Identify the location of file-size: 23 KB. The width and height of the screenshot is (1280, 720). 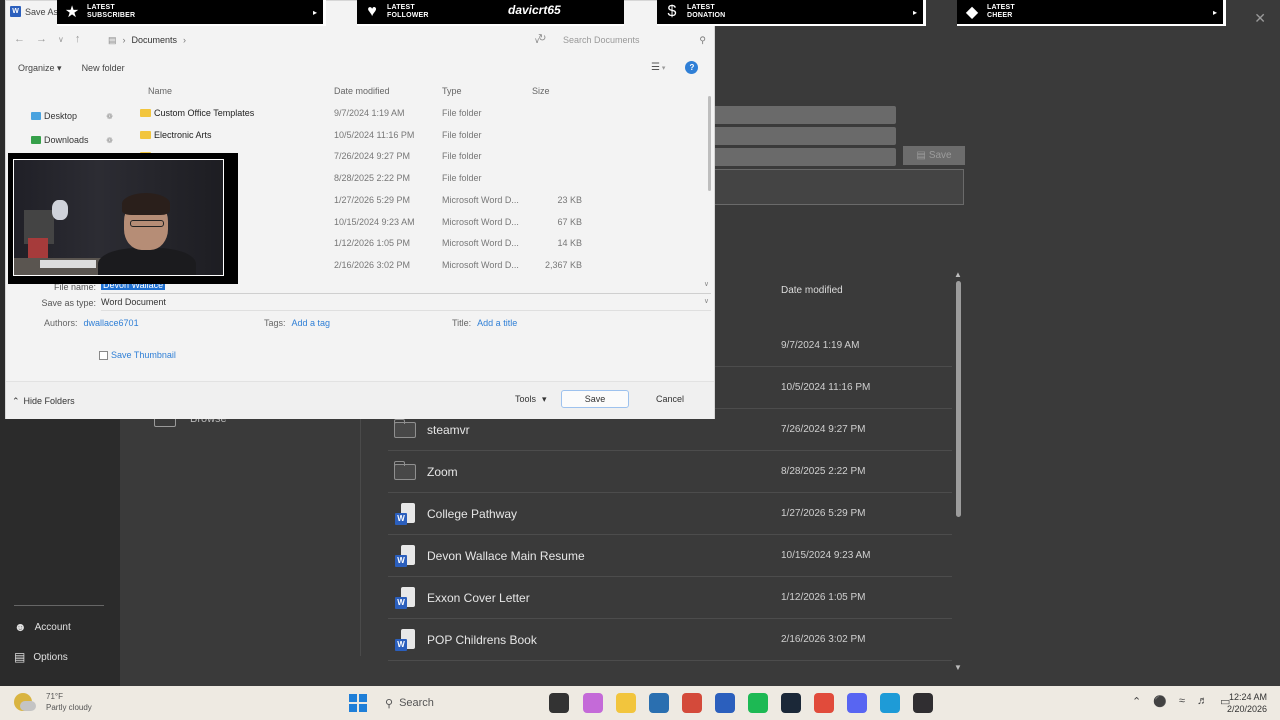
(569, 199).